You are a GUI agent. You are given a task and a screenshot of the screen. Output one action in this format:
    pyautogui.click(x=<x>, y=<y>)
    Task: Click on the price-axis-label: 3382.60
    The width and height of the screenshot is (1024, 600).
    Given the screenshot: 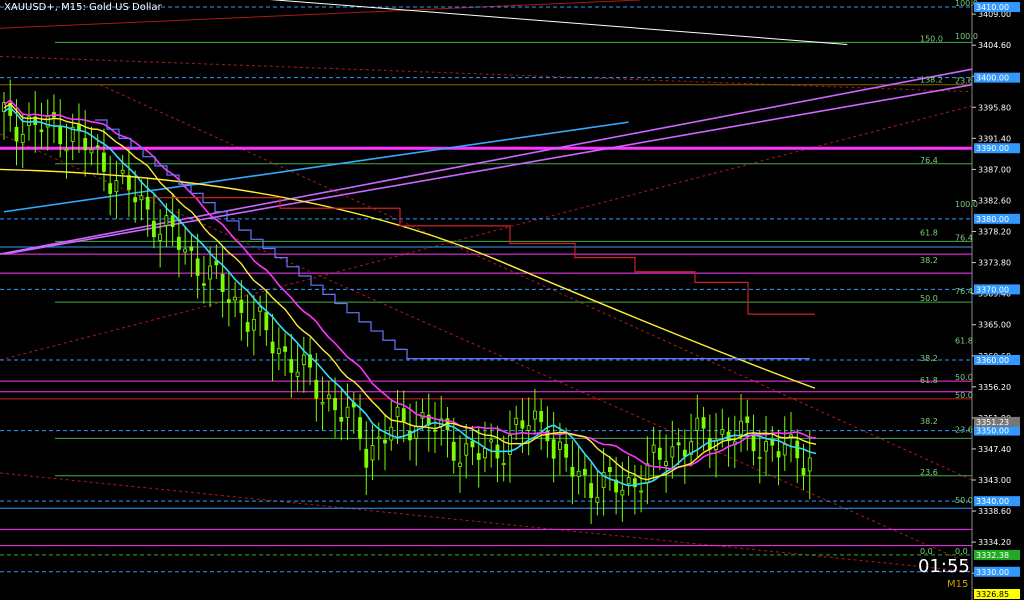 What is the action you would take?
    pyautogui.click(x=994, y=200)
    